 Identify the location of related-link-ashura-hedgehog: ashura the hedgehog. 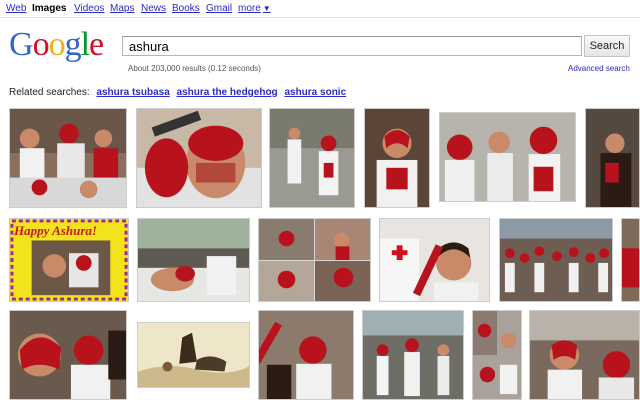
(227, 92).